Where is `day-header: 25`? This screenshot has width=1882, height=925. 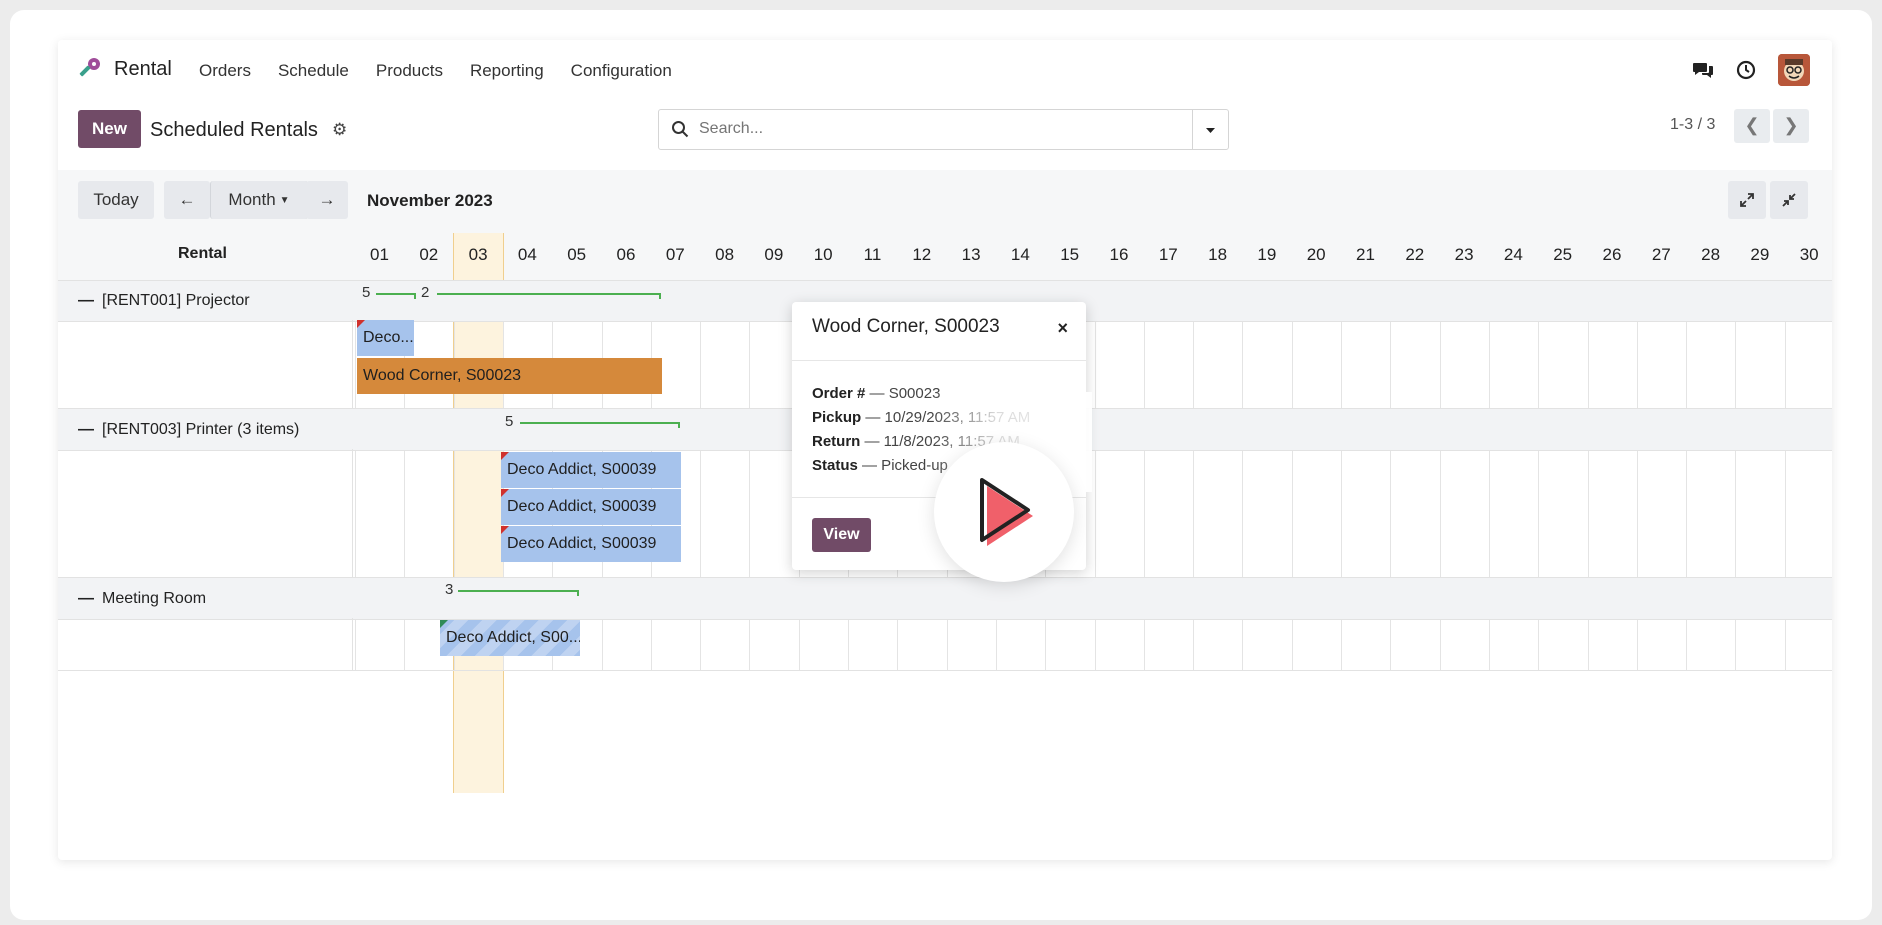 day-header: 25 is located at coordinates (1563, 254).